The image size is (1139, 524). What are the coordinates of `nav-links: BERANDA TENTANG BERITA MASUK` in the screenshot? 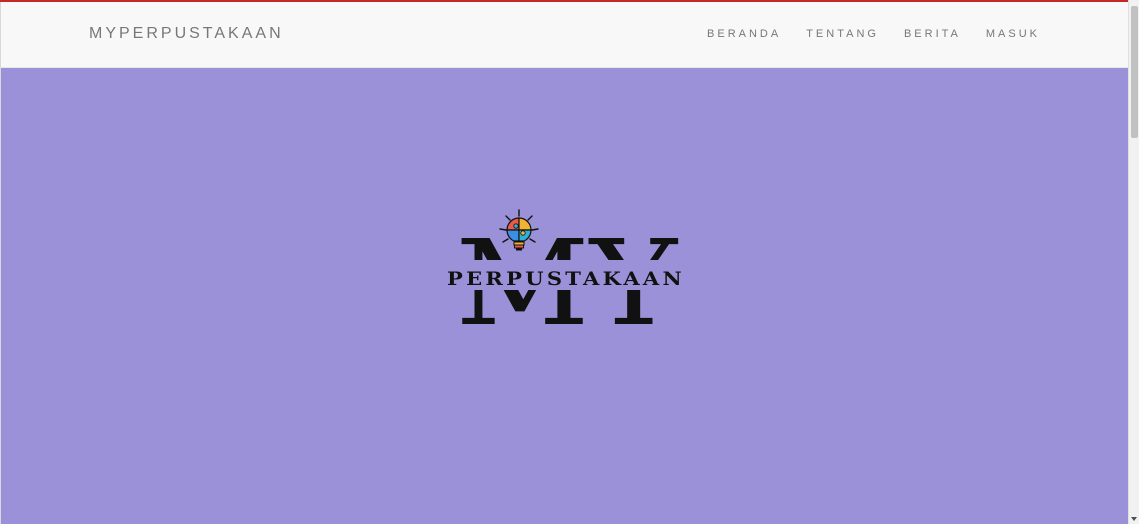 It's located at (873, 34).